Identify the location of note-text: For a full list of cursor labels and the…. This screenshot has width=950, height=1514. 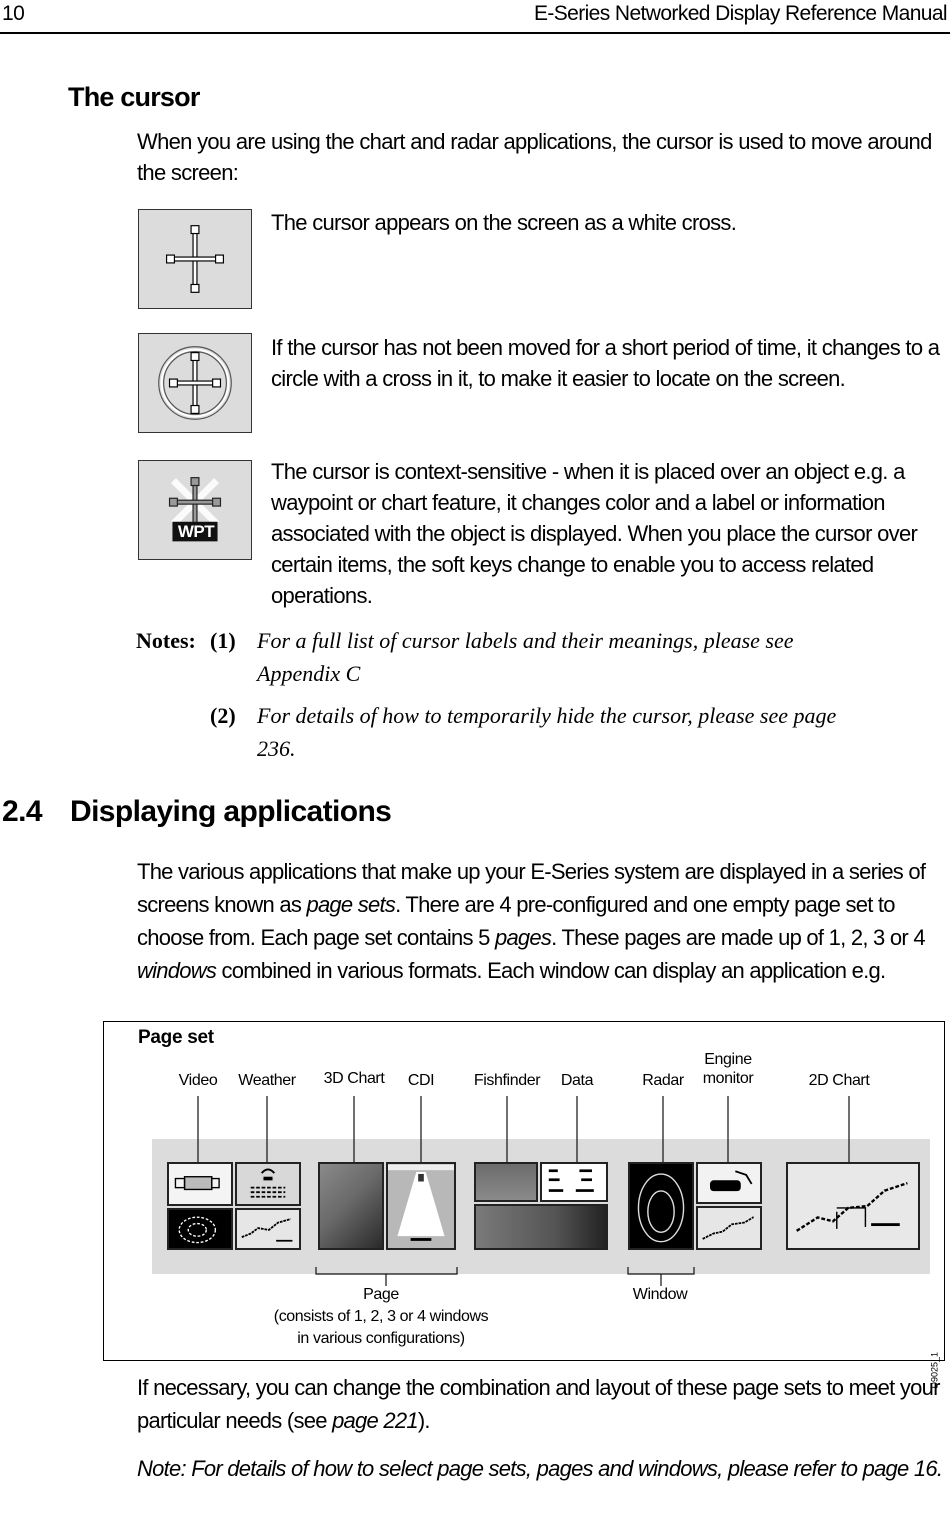
(525, 657).